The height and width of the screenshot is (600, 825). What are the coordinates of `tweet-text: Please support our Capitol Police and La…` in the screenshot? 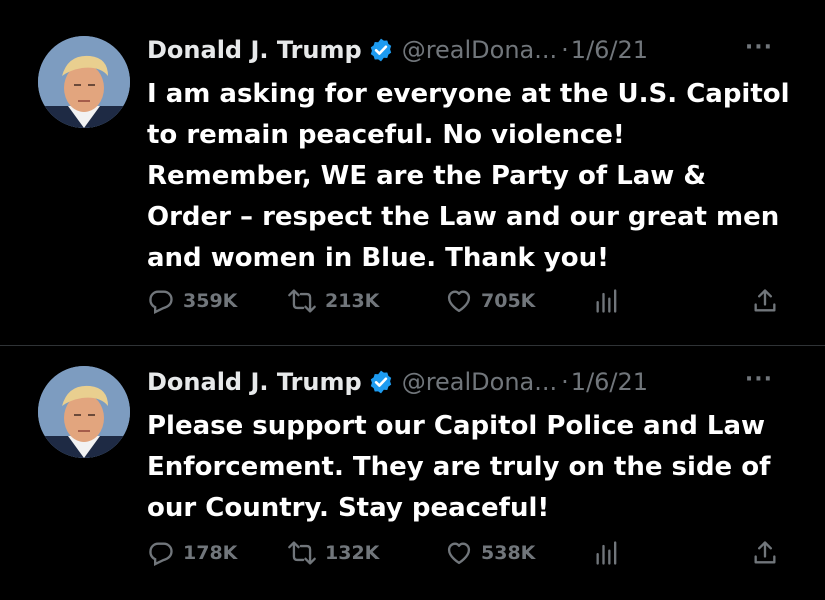 It's located at (459, 467).